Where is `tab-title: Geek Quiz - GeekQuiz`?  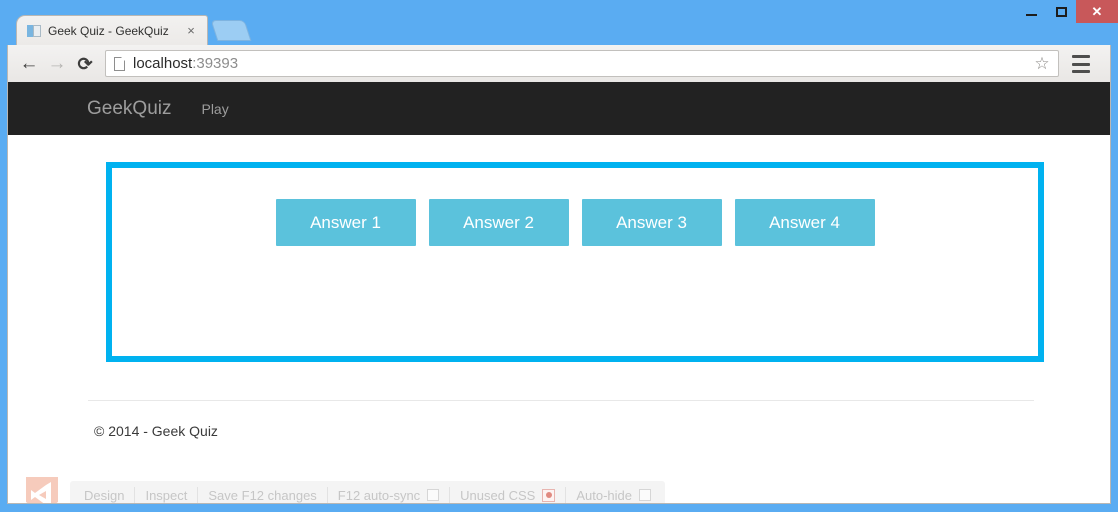 tab-title: Geek Quiz - GeekQuiz is located at coordinates (108, 30).